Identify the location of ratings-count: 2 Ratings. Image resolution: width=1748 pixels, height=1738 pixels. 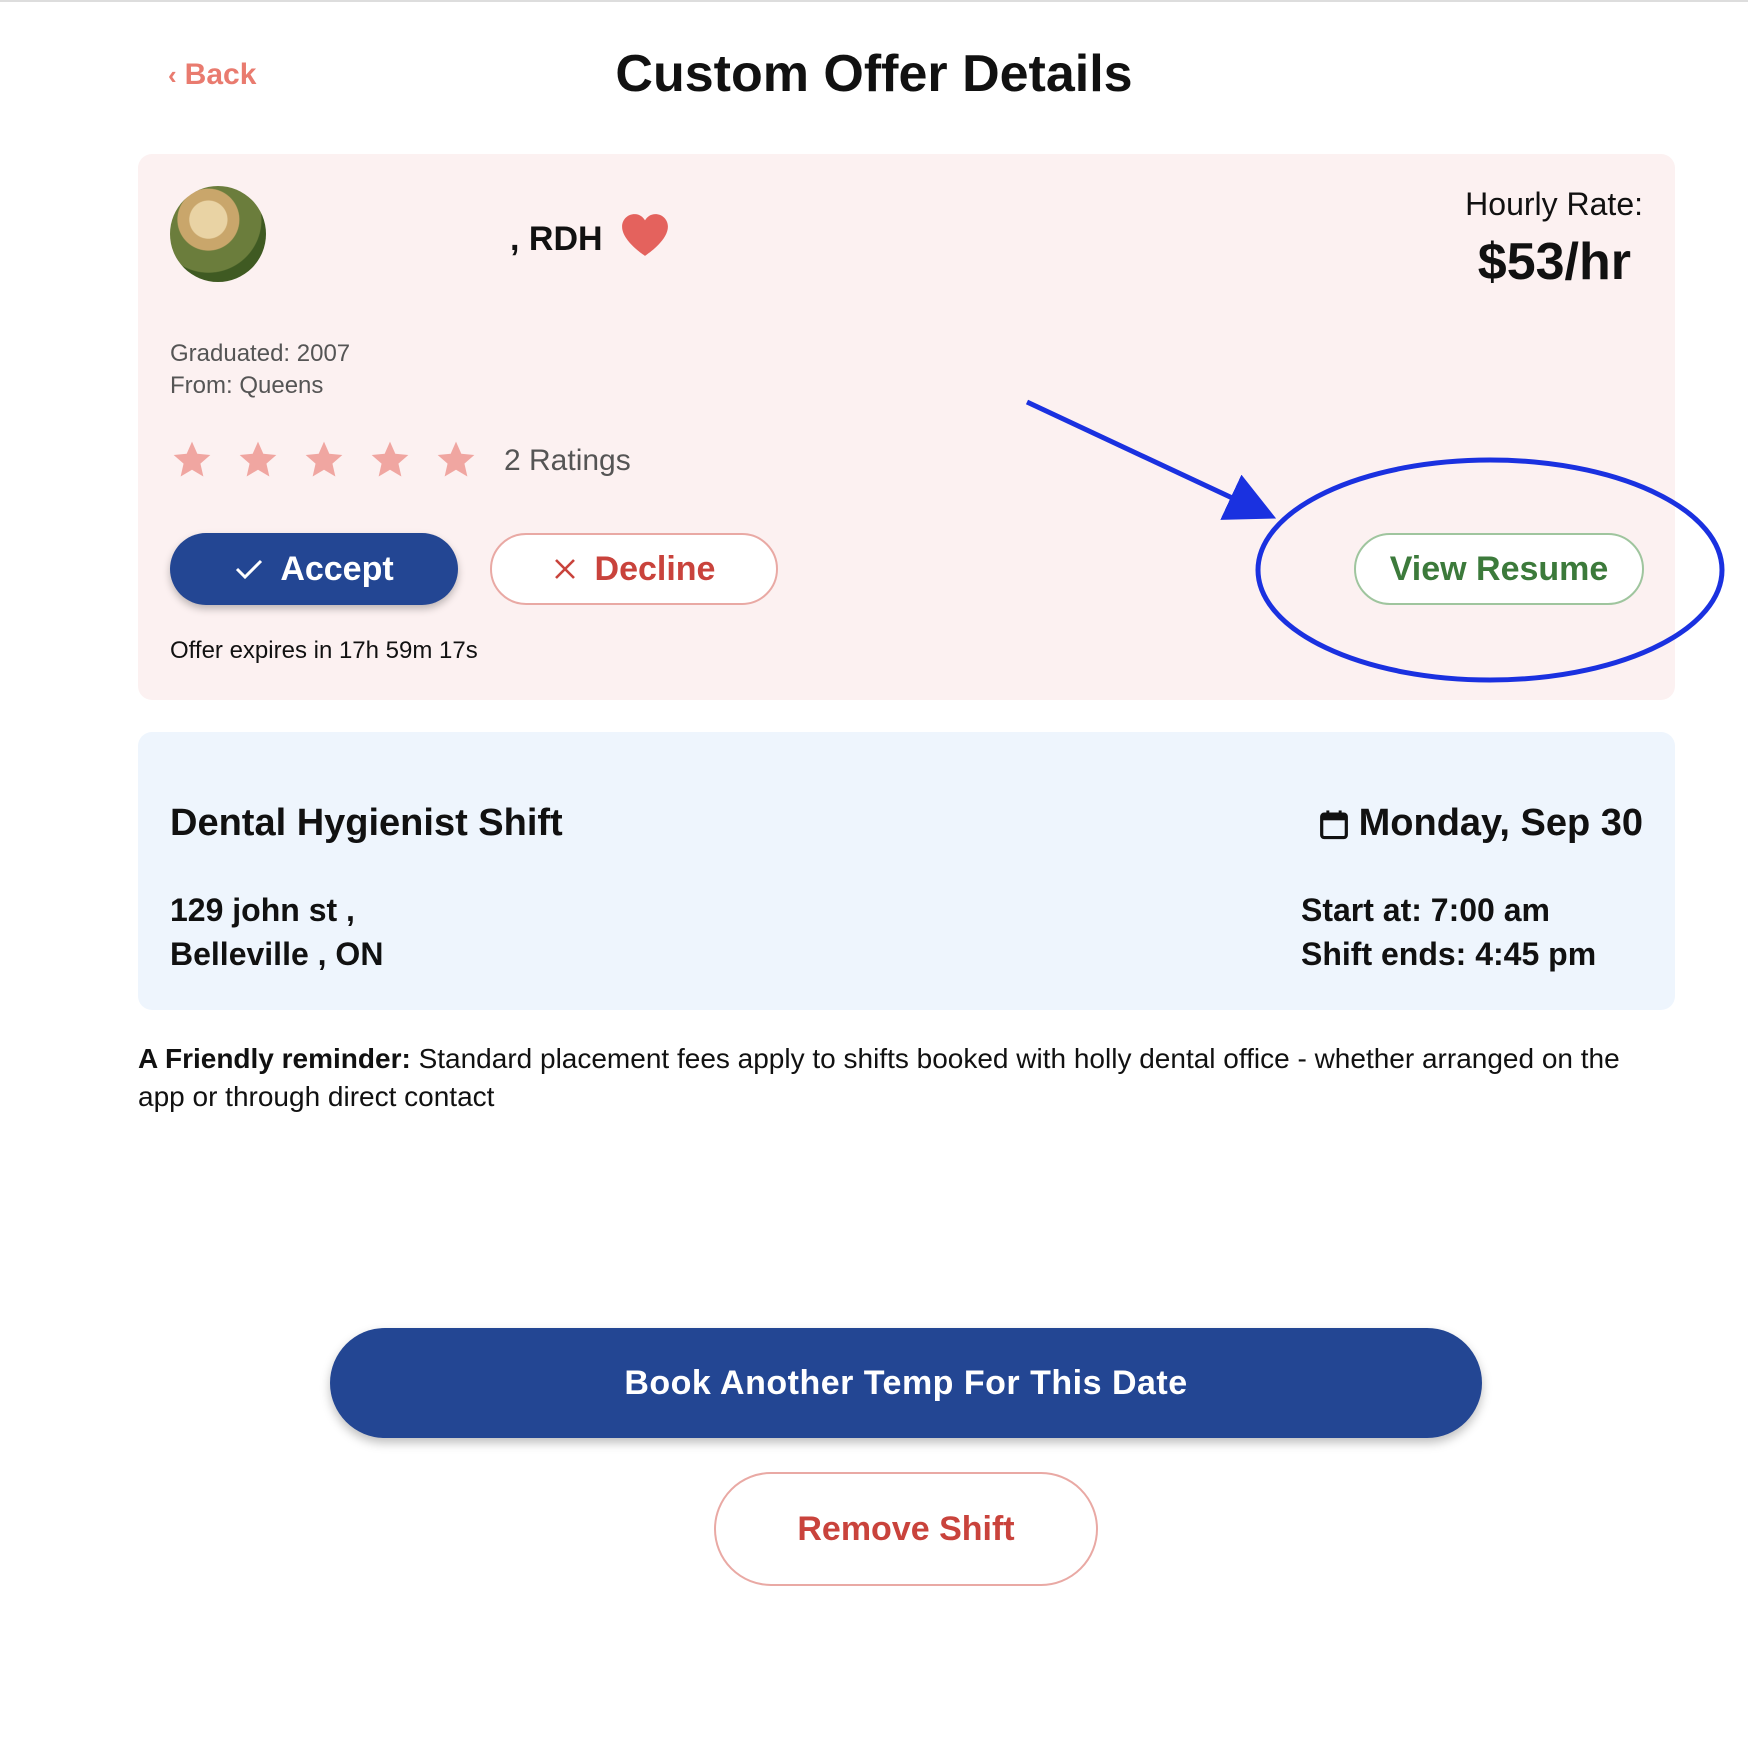
(567, 460).